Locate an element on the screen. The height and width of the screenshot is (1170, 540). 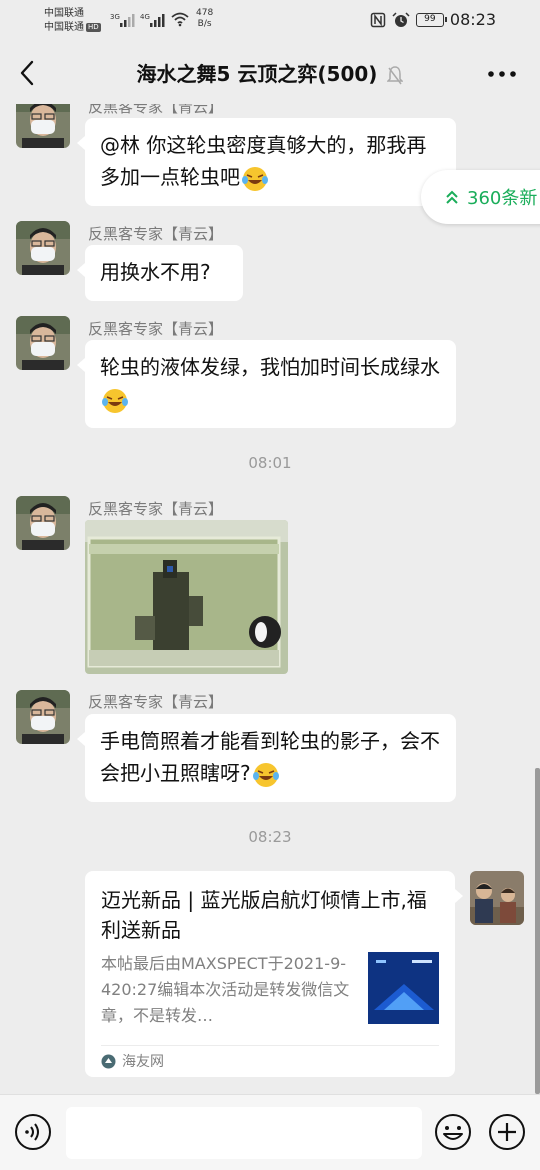
message-bubble: 轮虫的液体发绿，我怕加时间长成绿水 is located at coordinates (266, 384).